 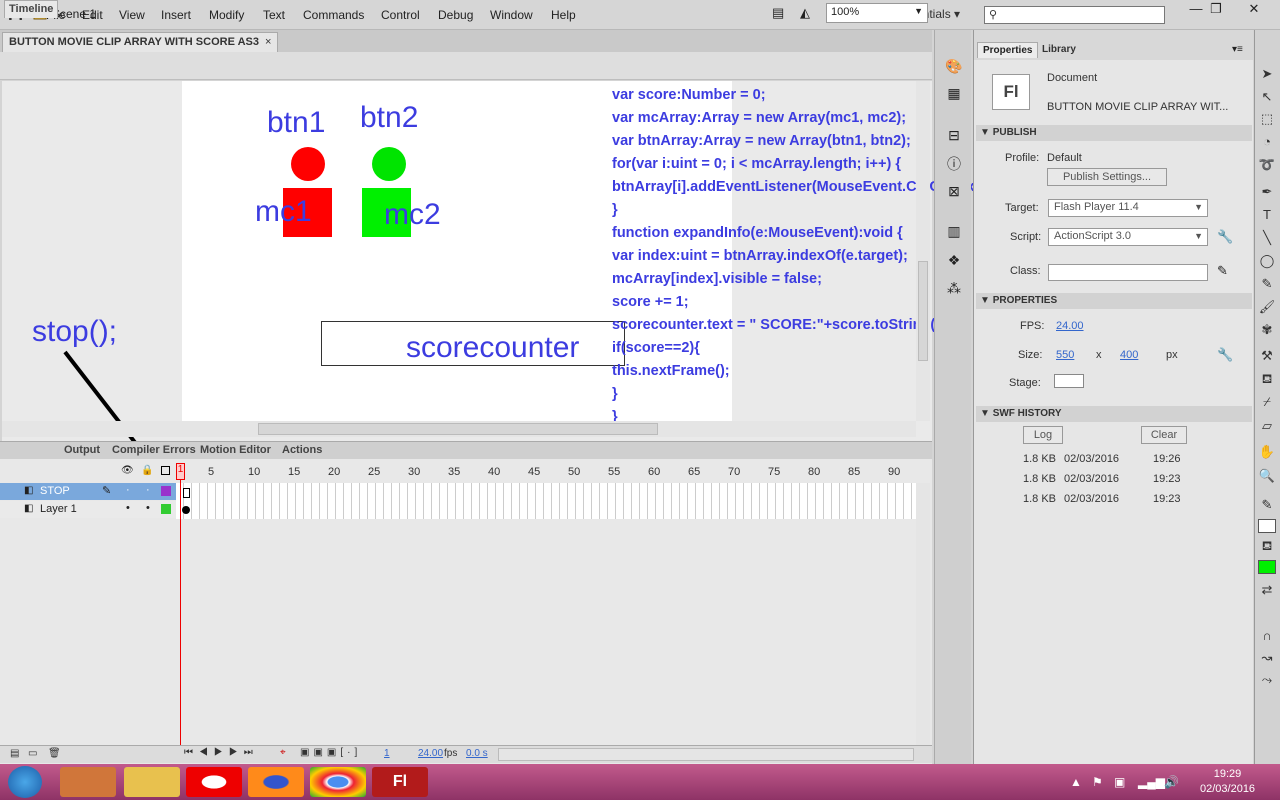 What do you see at coordinates (1069, 381) in the screenshot?
I see `stage-color-swatch` at bounding box center [1069, 381].